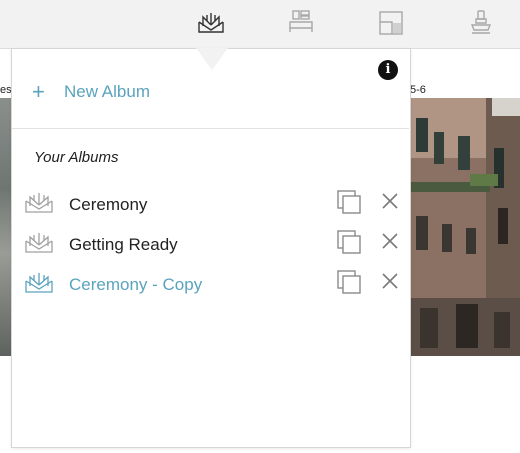 This screenshot has width=520, height=453. Describe the element at coordinates (465, 227) in the screenshot. I see `background-photo-right` at that location.